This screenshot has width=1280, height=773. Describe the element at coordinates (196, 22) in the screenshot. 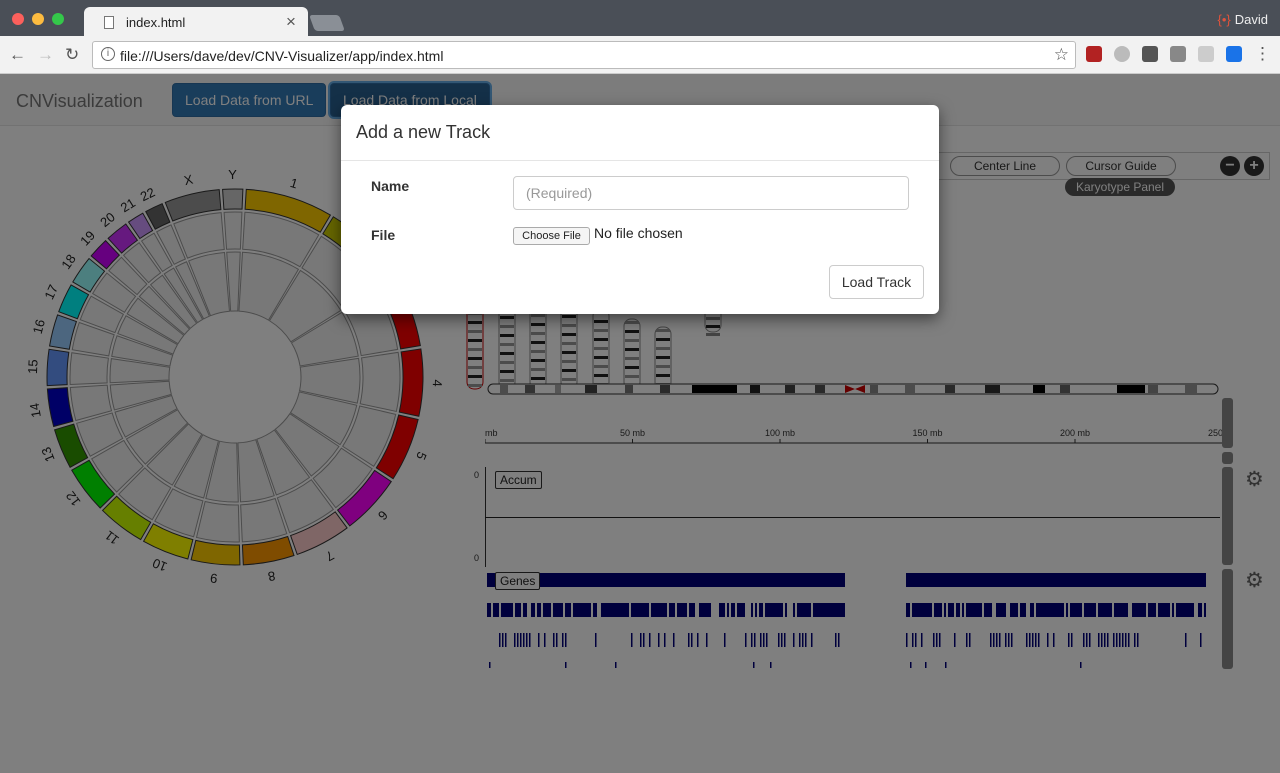

I see `browser-tab: index.html ×` at that location.